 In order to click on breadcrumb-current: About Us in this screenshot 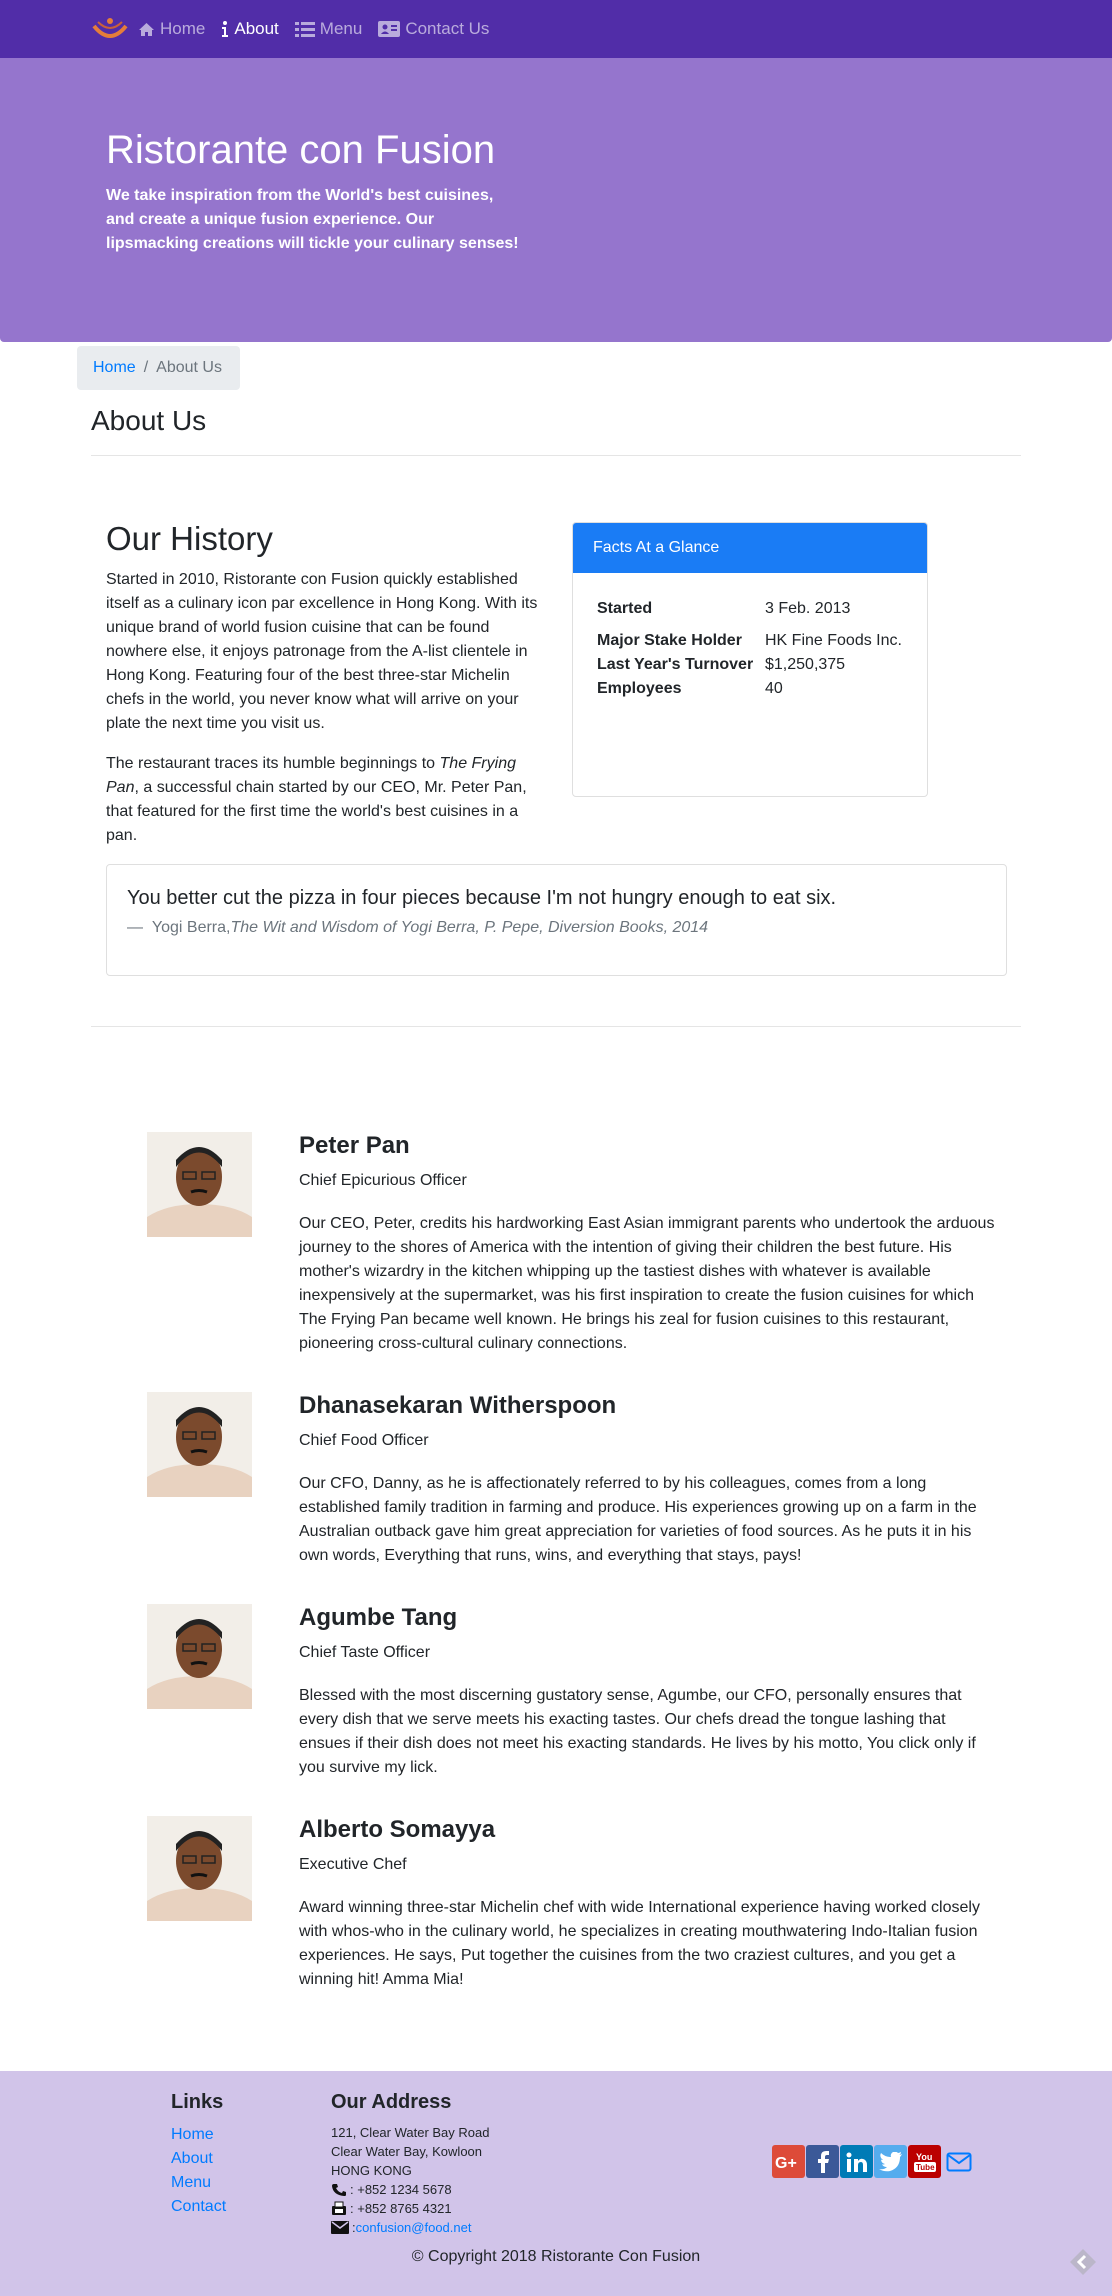, I will do `click(189, 367)`.